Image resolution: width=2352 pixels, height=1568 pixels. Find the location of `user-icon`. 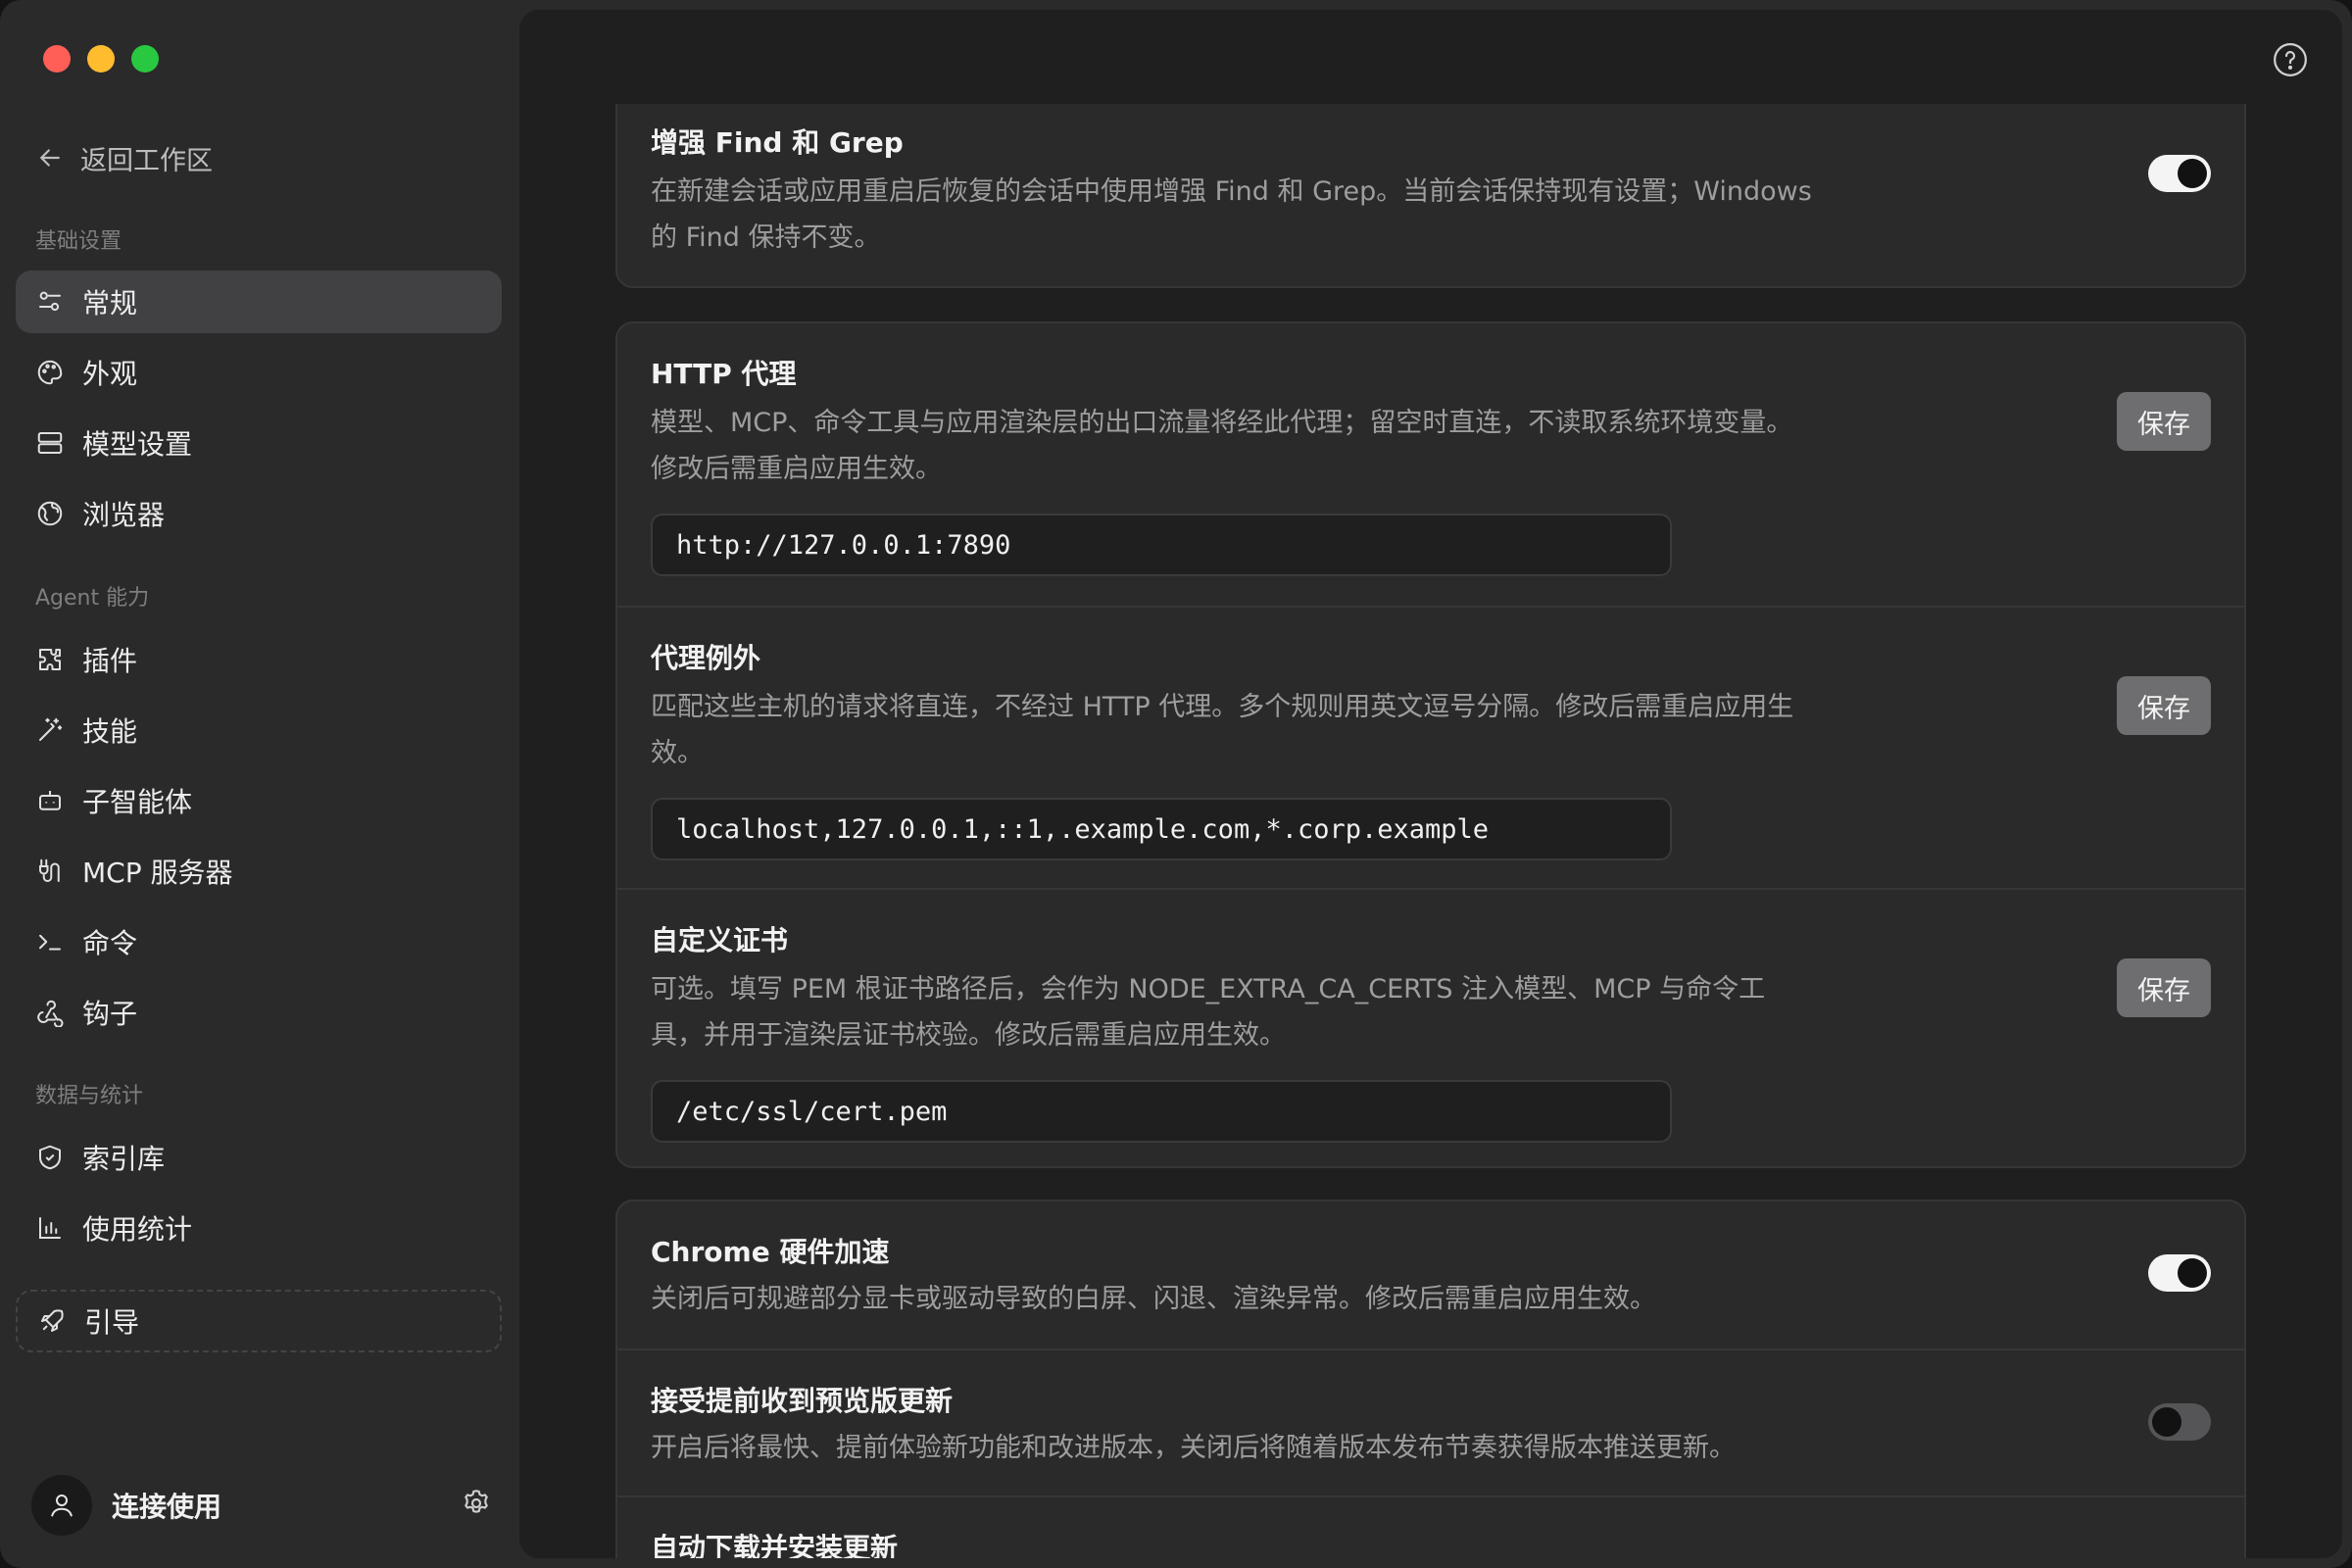

user-icon is located at coordinates (62, 1505).